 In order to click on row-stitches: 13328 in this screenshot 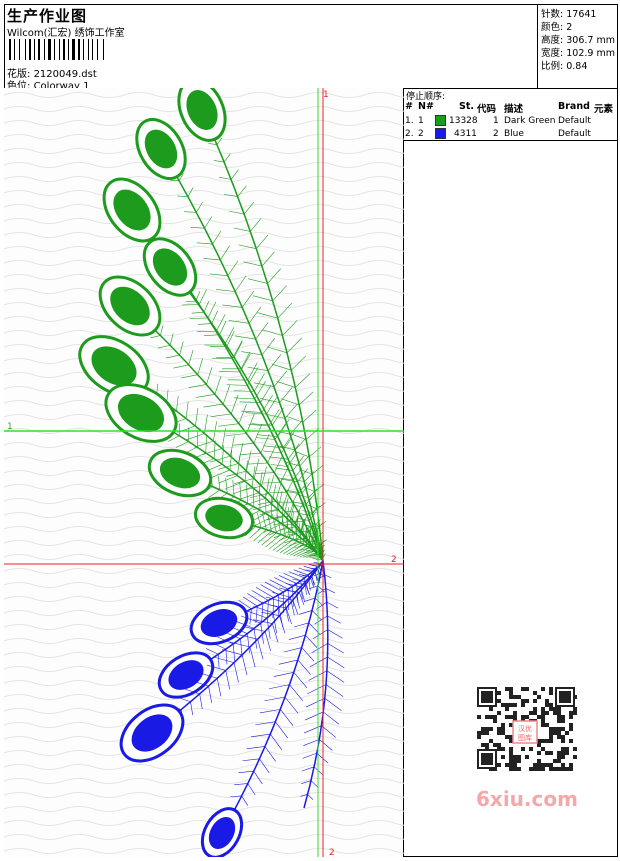, I will do `click(463, 121)`.